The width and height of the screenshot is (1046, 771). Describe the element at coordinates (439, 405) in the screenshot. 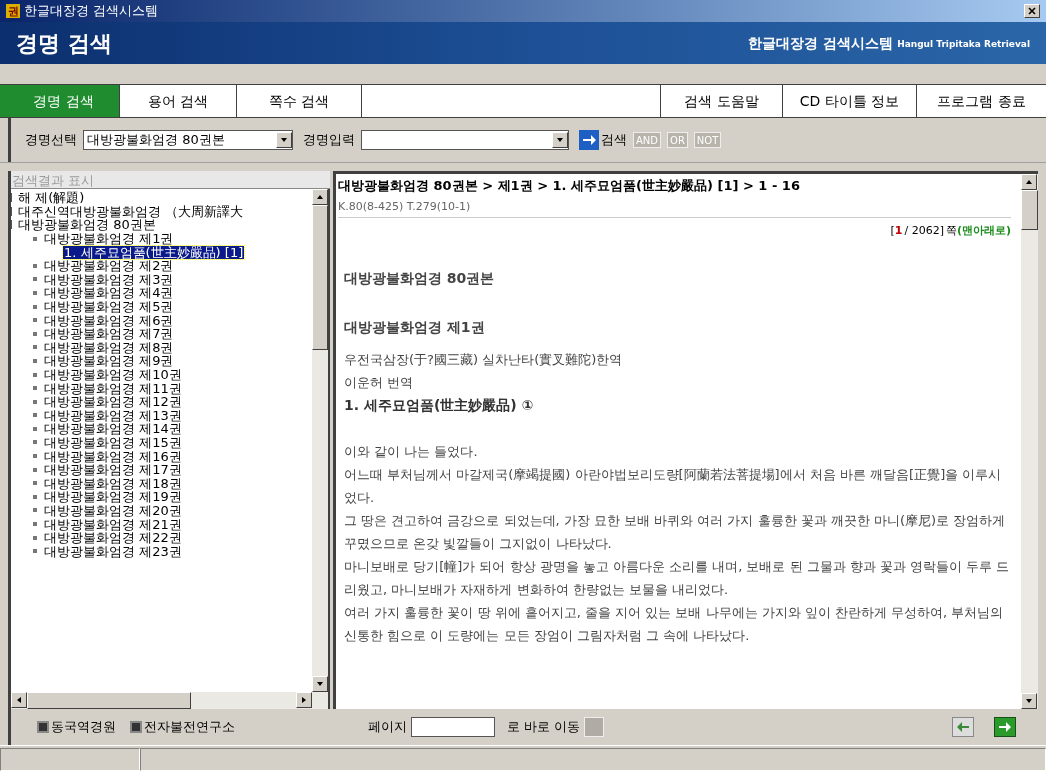

I see `chapter-title: 1. 세주묘엄품(世主妙嚴品) ①` at that location.